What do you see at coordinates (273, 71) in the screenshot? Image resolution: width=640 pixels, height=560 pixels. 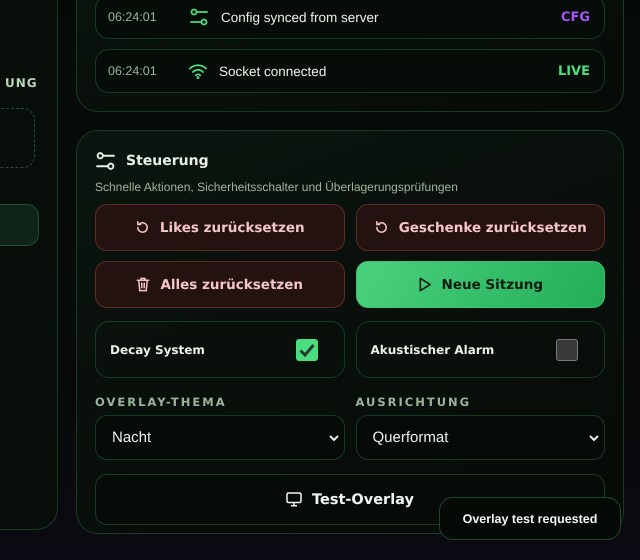 I see `log-message: Socket connected` at bounding box center [273, 71].